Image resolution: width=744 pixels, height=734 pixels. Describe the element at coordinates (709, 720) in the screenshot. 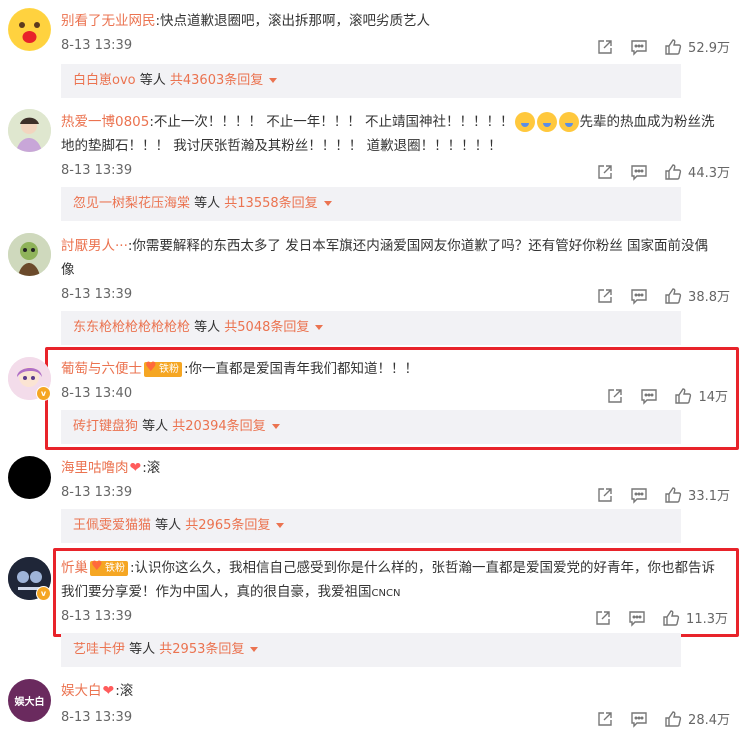

I see `like-count: 28.4万` at that location.